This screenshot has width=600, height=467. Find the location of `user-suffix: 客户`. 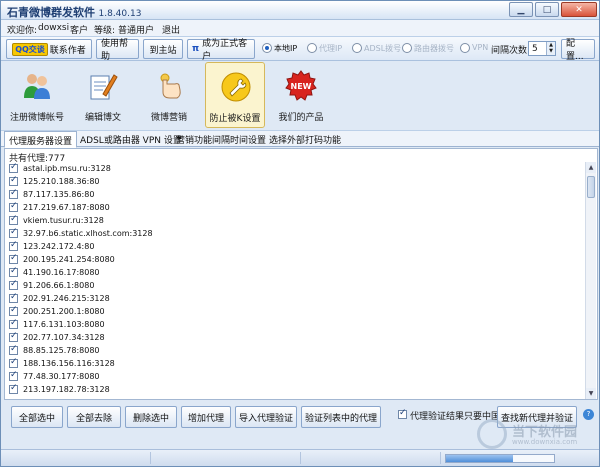

user-suffix: 客户 is located at coordinates (79, 31).